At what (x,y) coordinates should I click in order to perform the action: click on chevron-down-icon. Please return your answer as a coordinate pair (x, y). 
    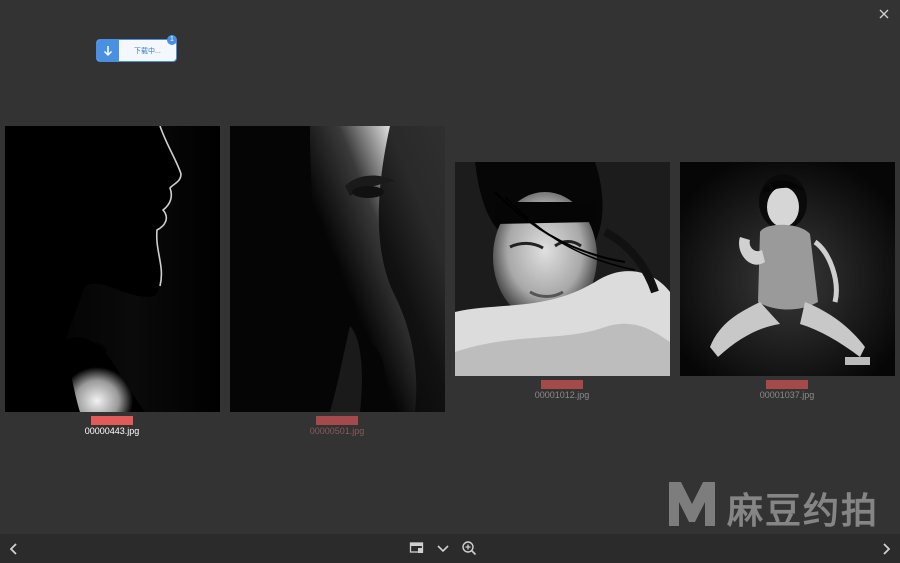
    Looking at the image, I should click on (443, 549).